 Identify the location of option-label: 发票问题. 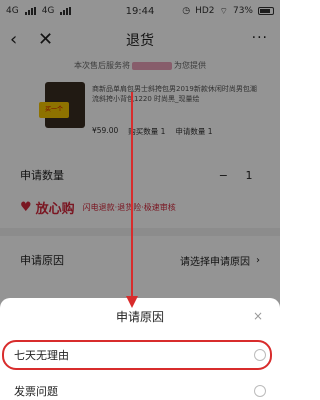
(36, 391).